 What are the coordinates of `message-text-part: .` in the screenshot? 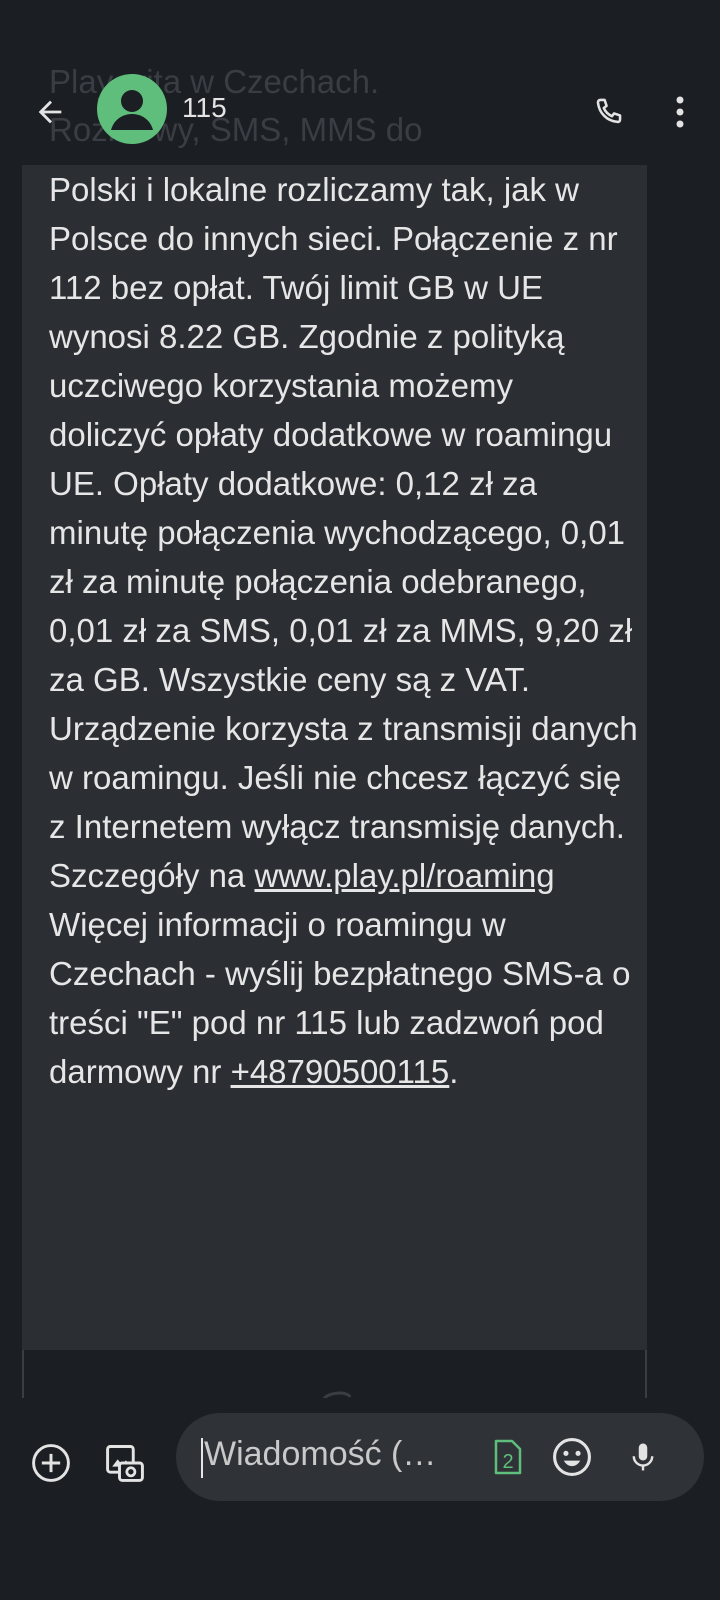 It's located at (454, 1071).